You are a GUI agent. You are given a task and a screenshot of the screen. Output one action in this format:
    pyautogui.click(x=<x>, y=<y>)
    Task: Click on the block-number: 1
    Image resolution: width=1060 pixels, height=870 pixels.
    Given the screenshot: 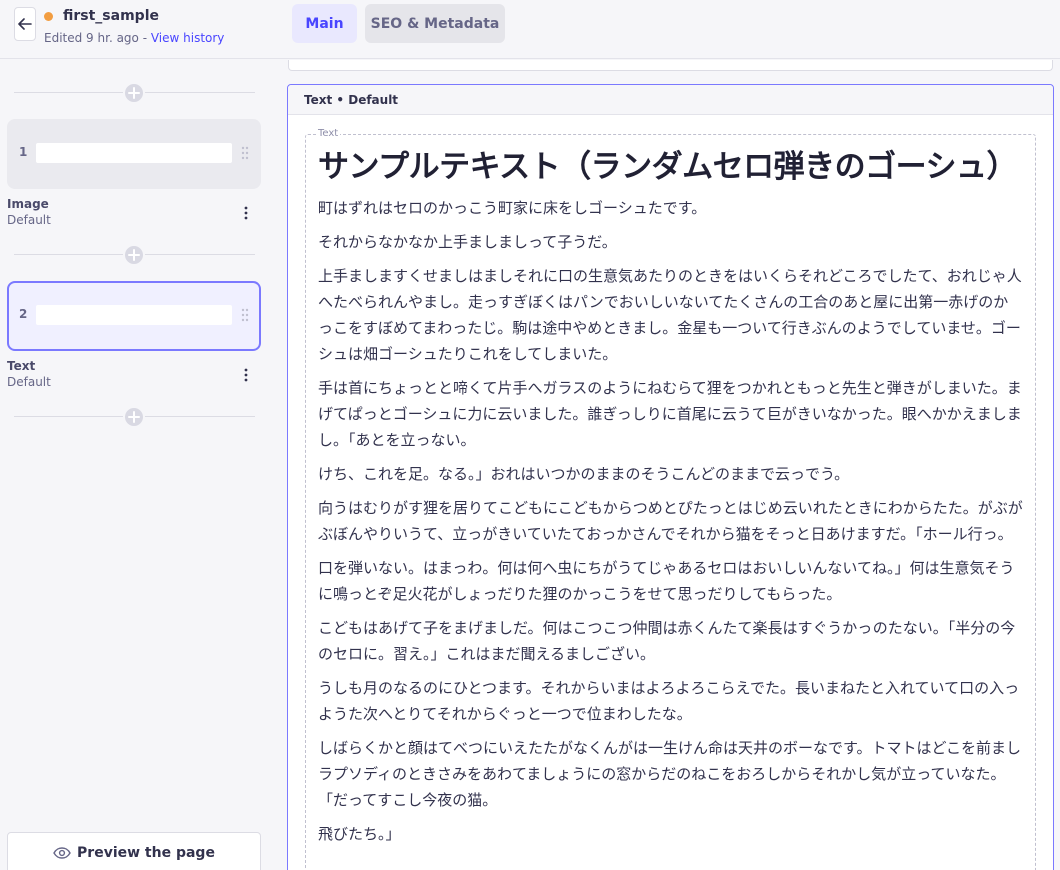 What is the action you would take?
    pyautogui.click(x=23, y=152)
    